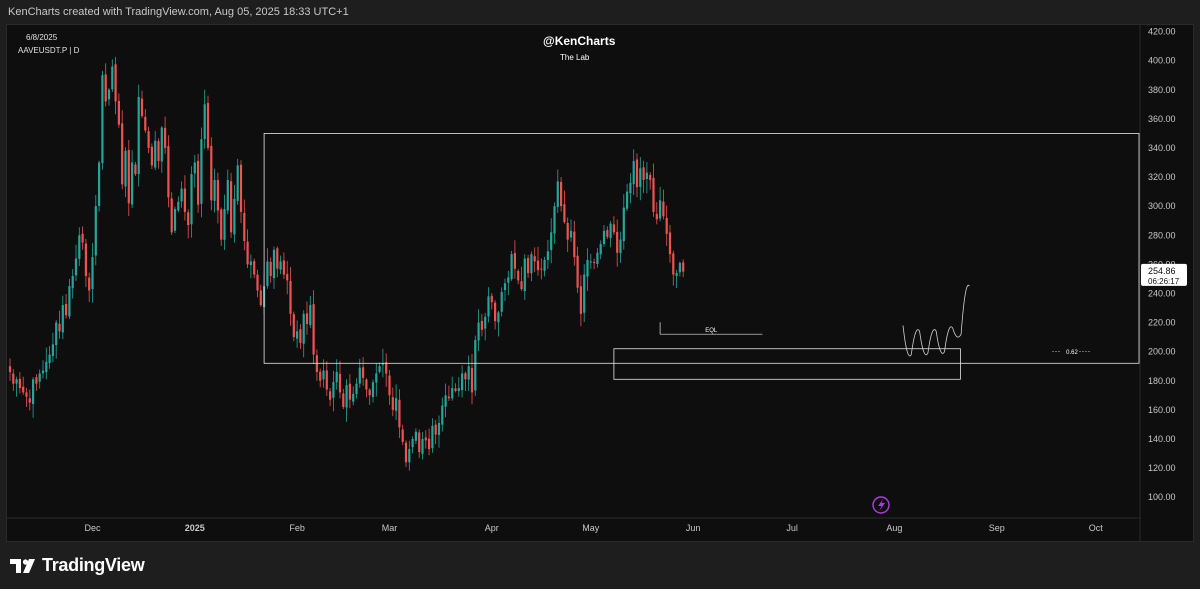 The height and width of the screenshot is (589, 1200). I want to click on last-price-value: 254.86, so click(1162, 271).